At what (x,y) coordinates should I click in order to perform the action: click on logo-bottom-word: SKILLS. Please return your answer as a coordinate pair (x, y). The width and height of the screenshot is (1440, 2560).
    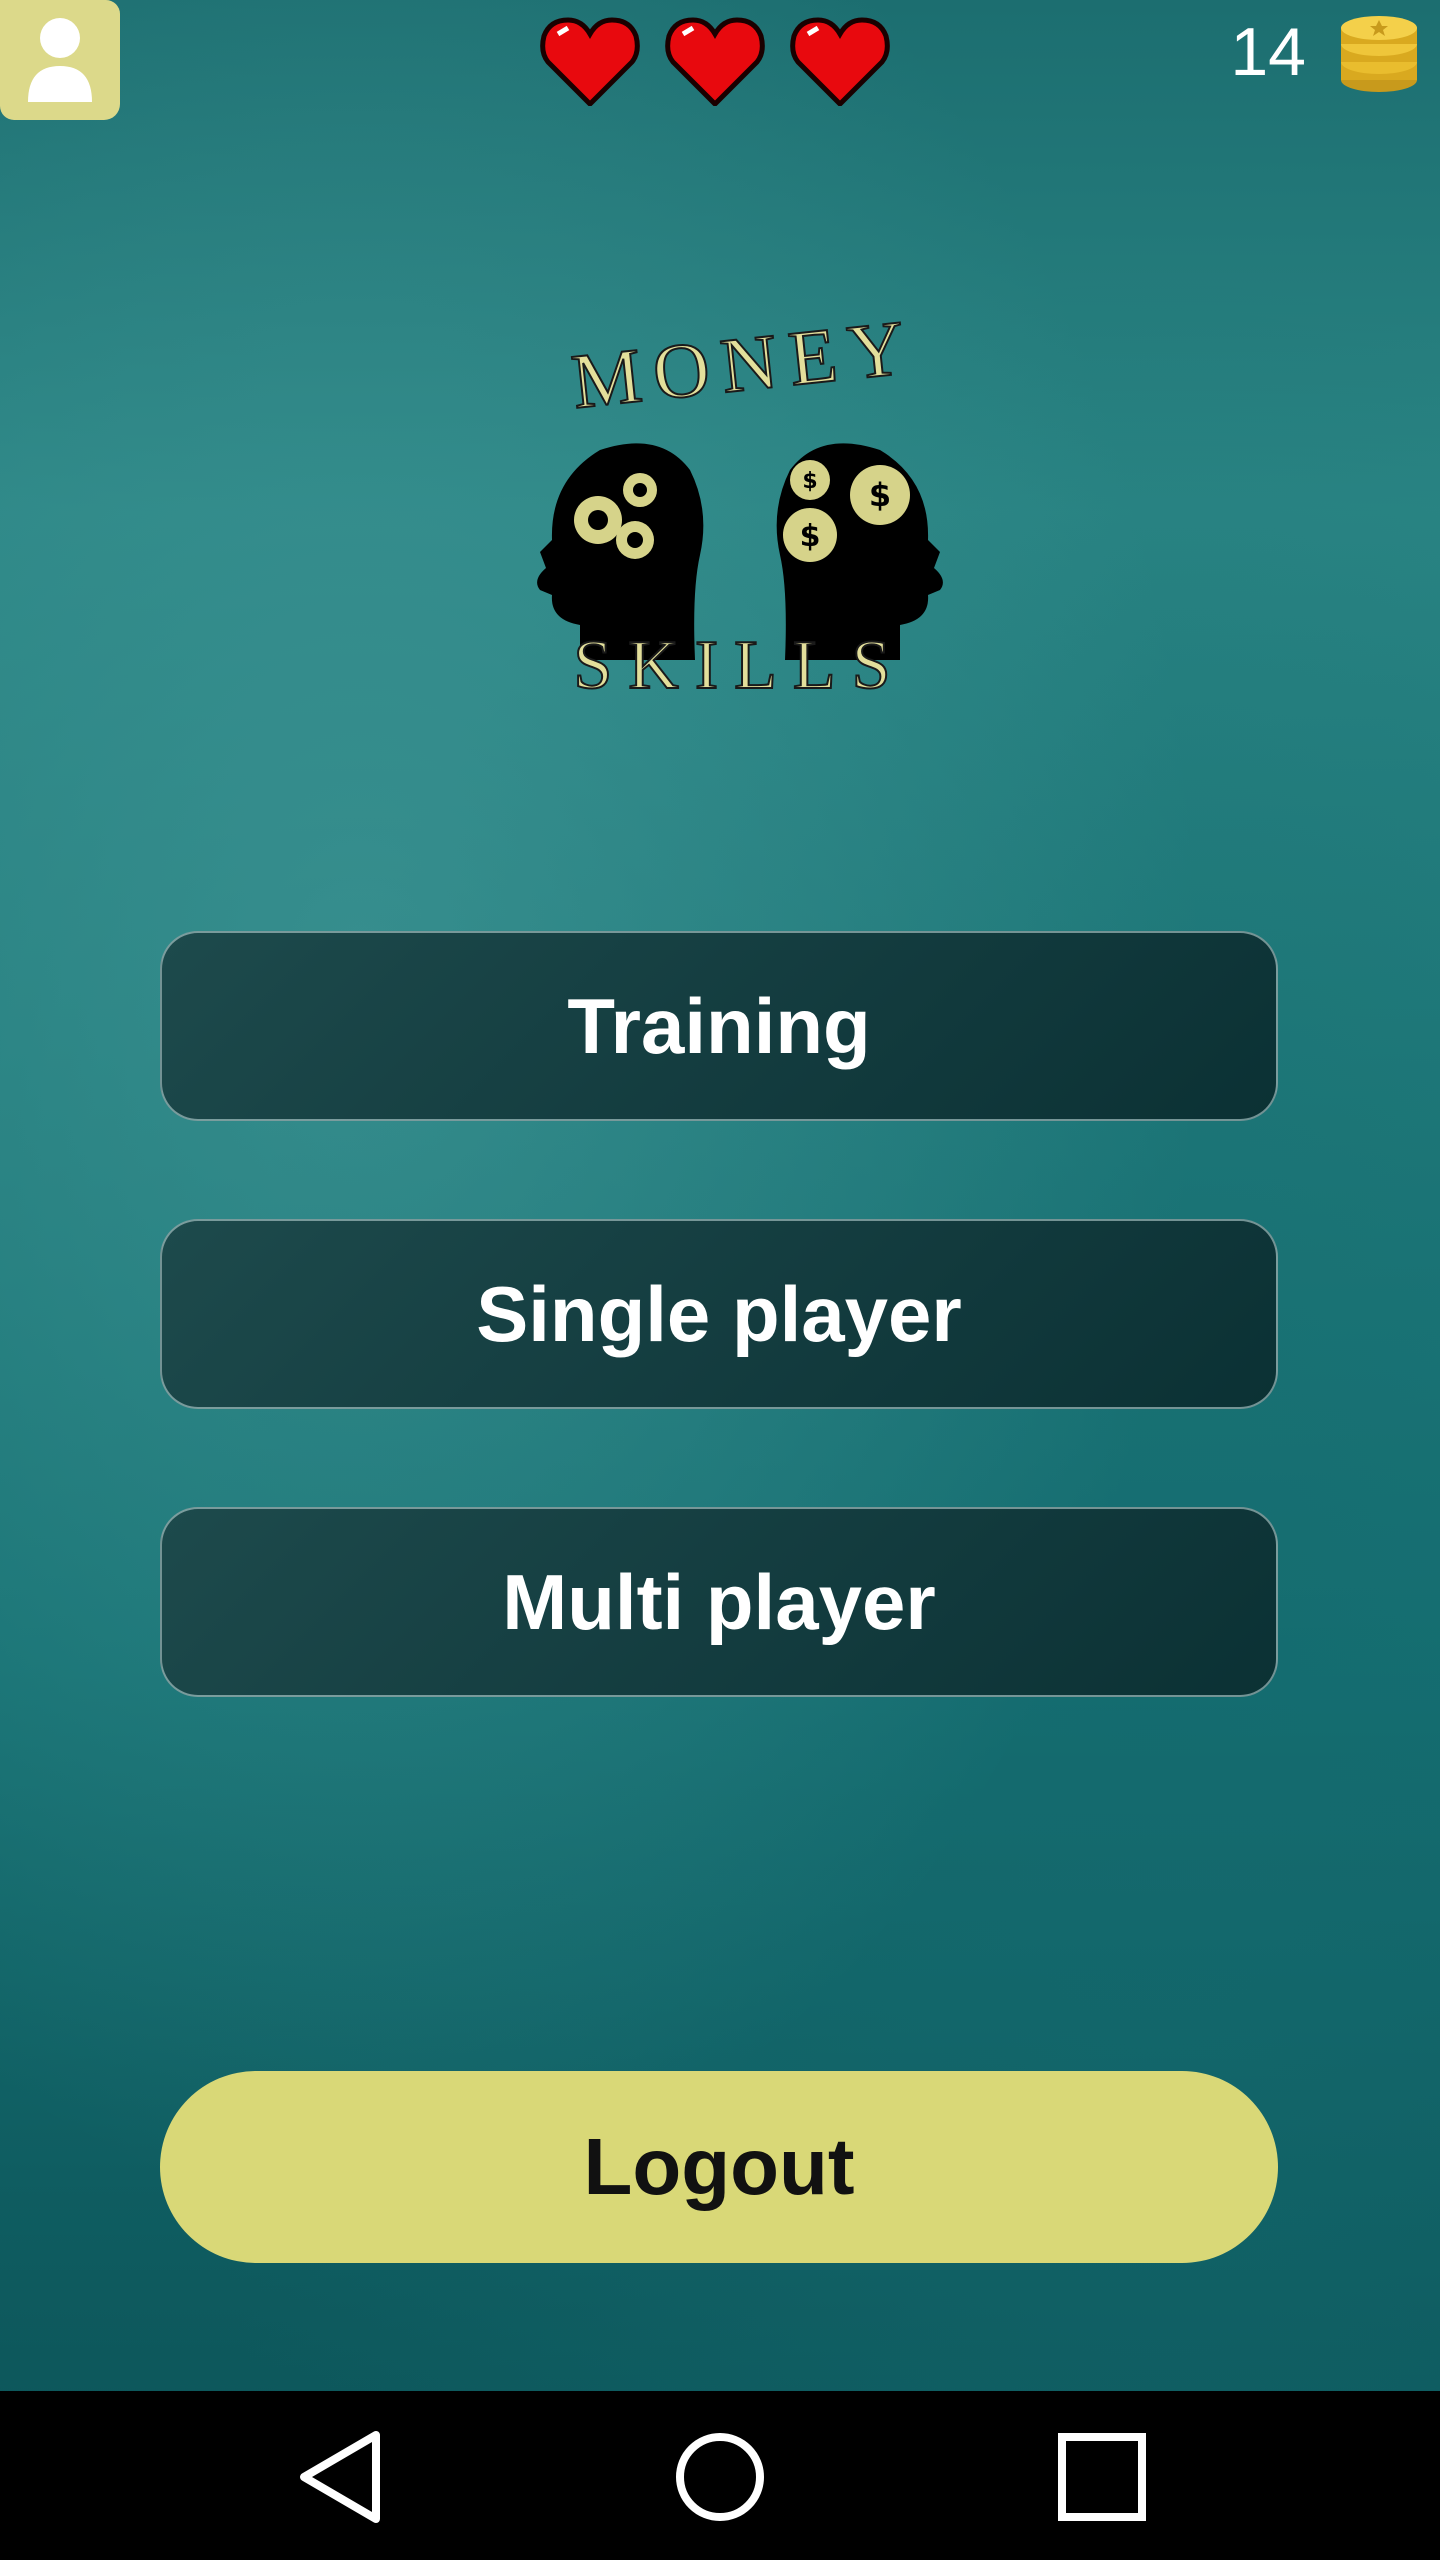
    Looking at the image, I should click on (739, 665).